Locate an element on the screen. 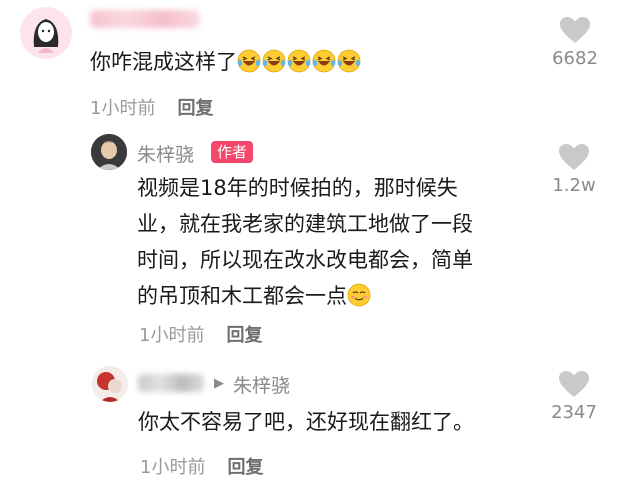  like-button: 2347 is located at coordinates (574, 397).